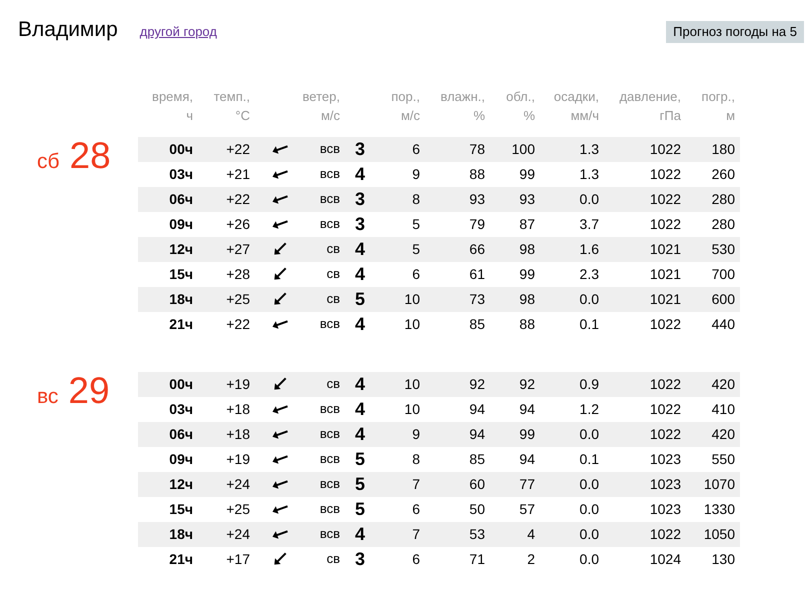  I want to click on column-header: темп., °C, so click(231, 106).